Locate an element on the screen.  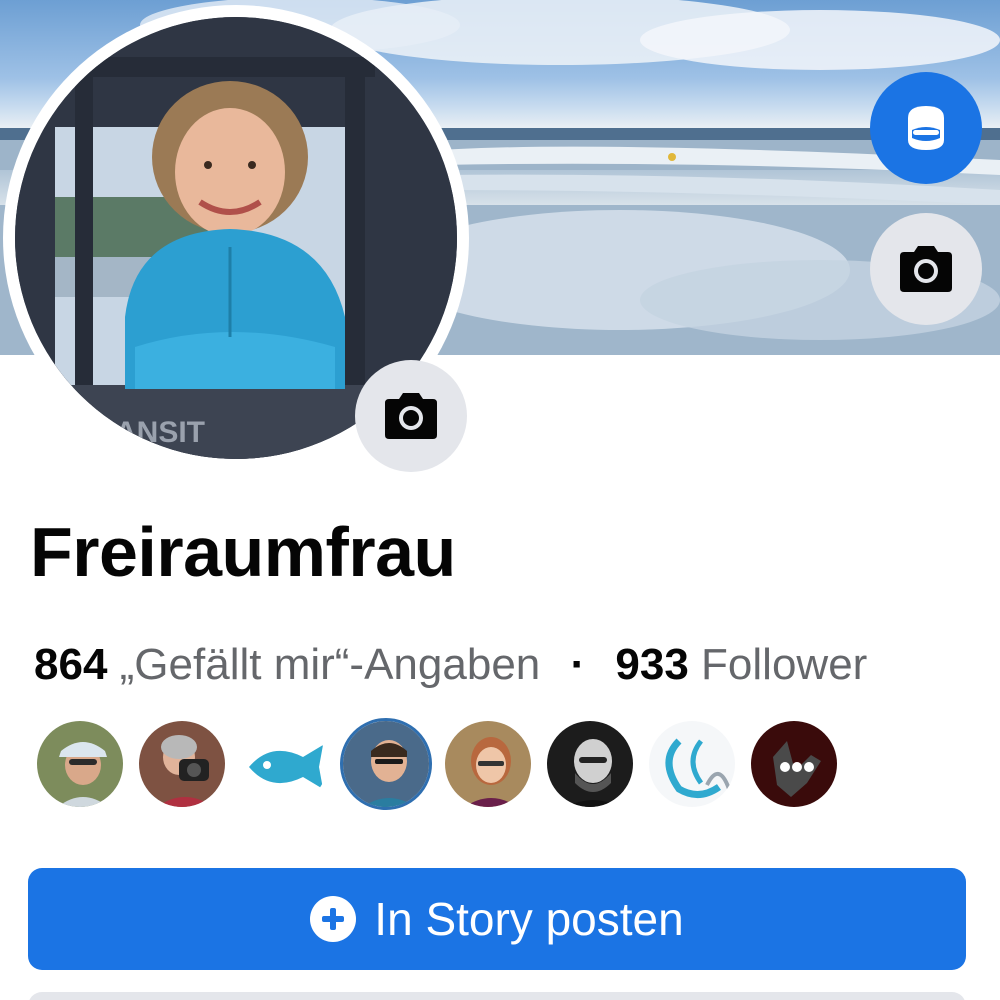
avatar-creator-icon is located at coordinates (926, 128).